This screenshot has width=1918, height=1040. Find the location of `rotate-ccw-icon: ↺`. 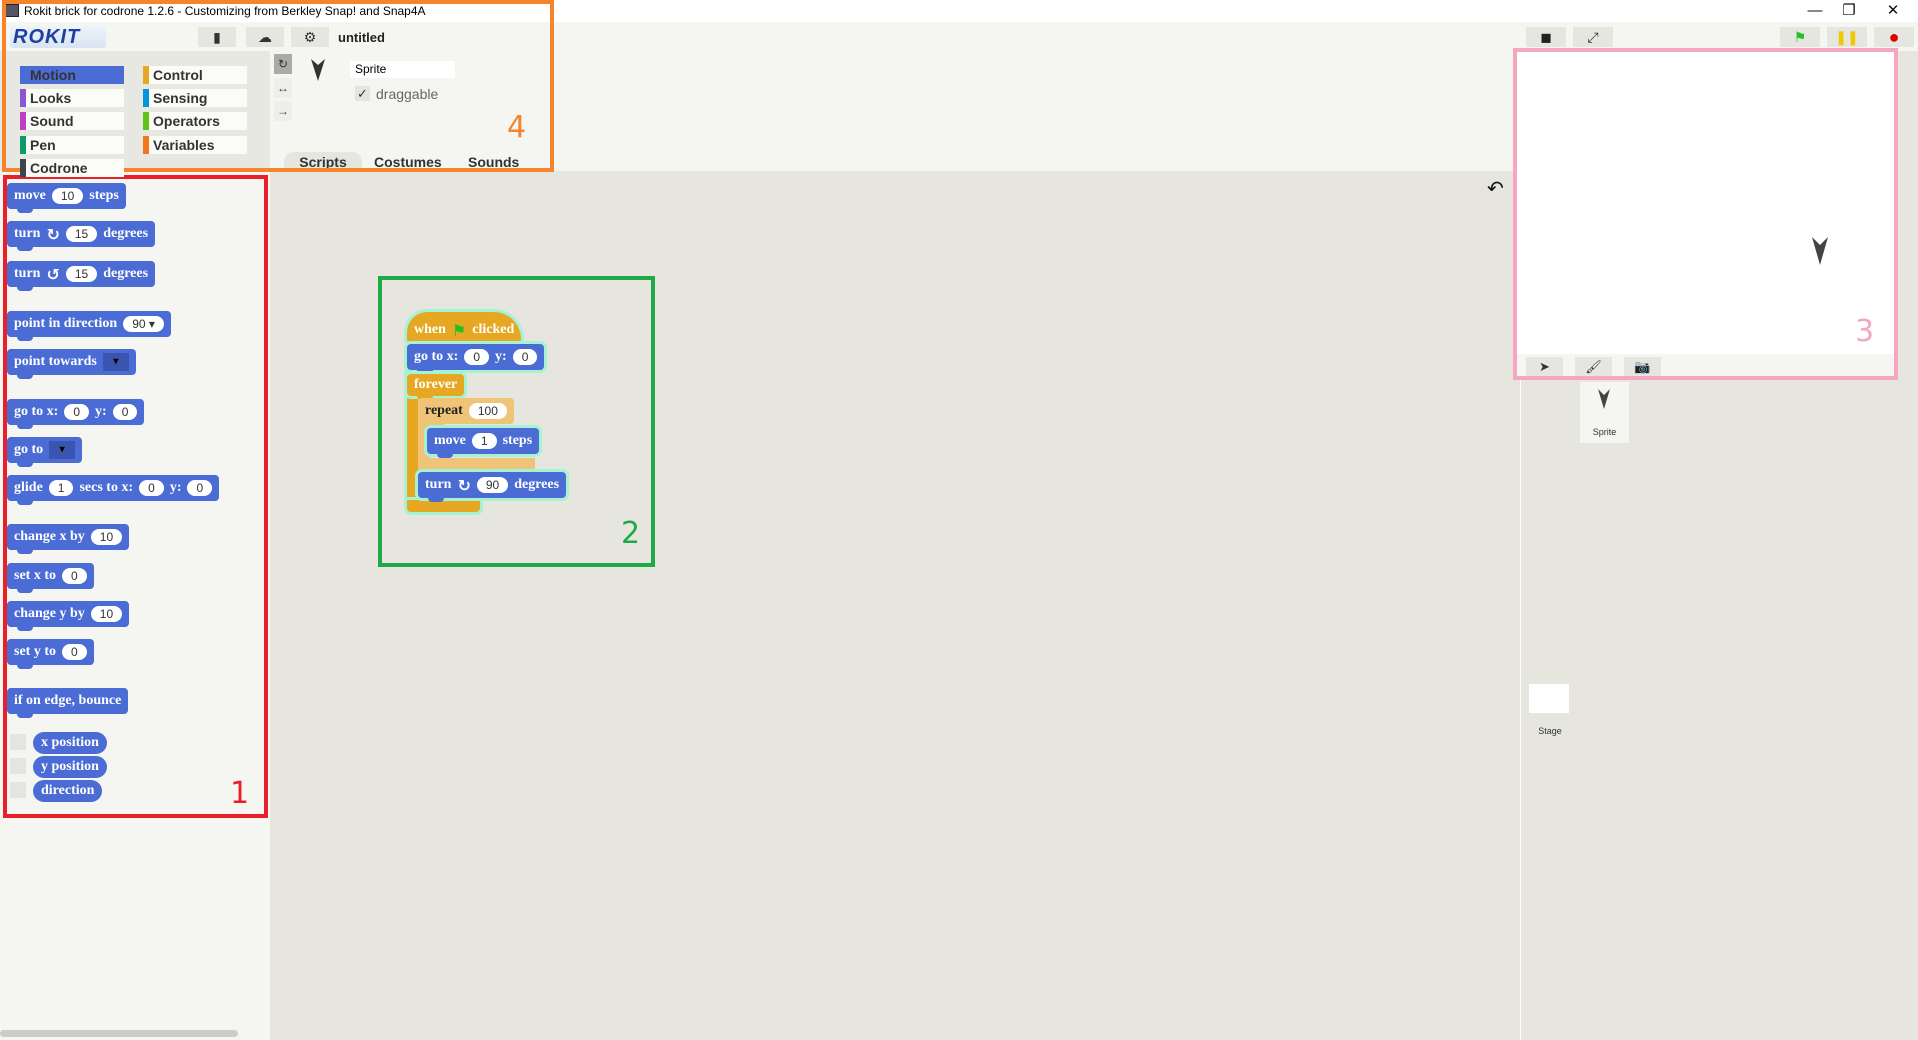

rotate-ccw-icon: ↺ is located at coordinates (53, 274).